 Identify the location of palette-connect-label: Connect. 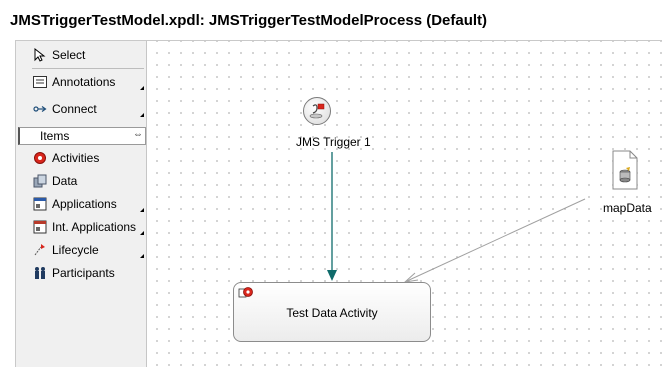
(74, 109).